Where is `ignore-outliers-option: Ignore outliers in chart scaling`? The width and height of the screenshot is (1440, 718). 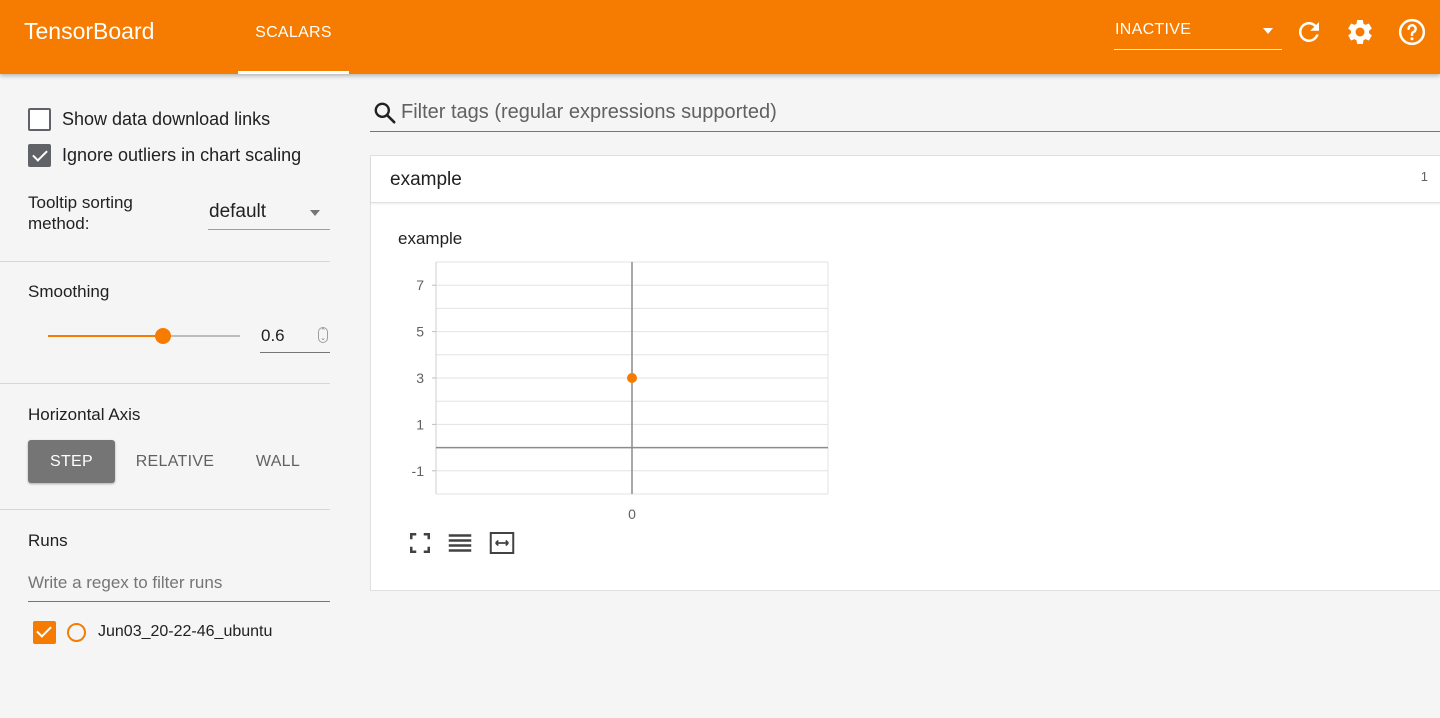
ignore-outliers-option: Ignore outliers in chart scaling is located at coordinates (164, 155).